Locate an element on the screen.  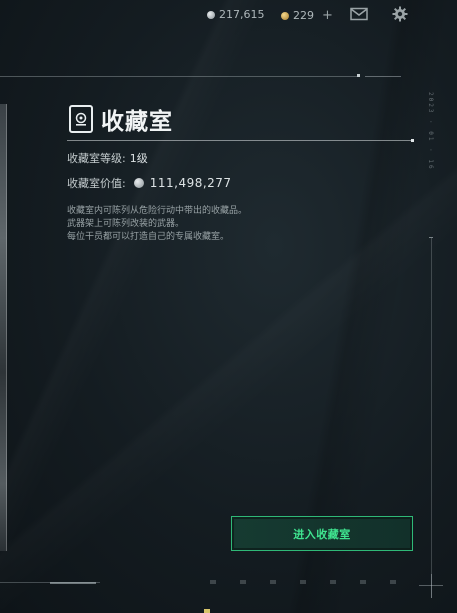
level-label: 收藏室等级: is located at coordinates (96, 158).